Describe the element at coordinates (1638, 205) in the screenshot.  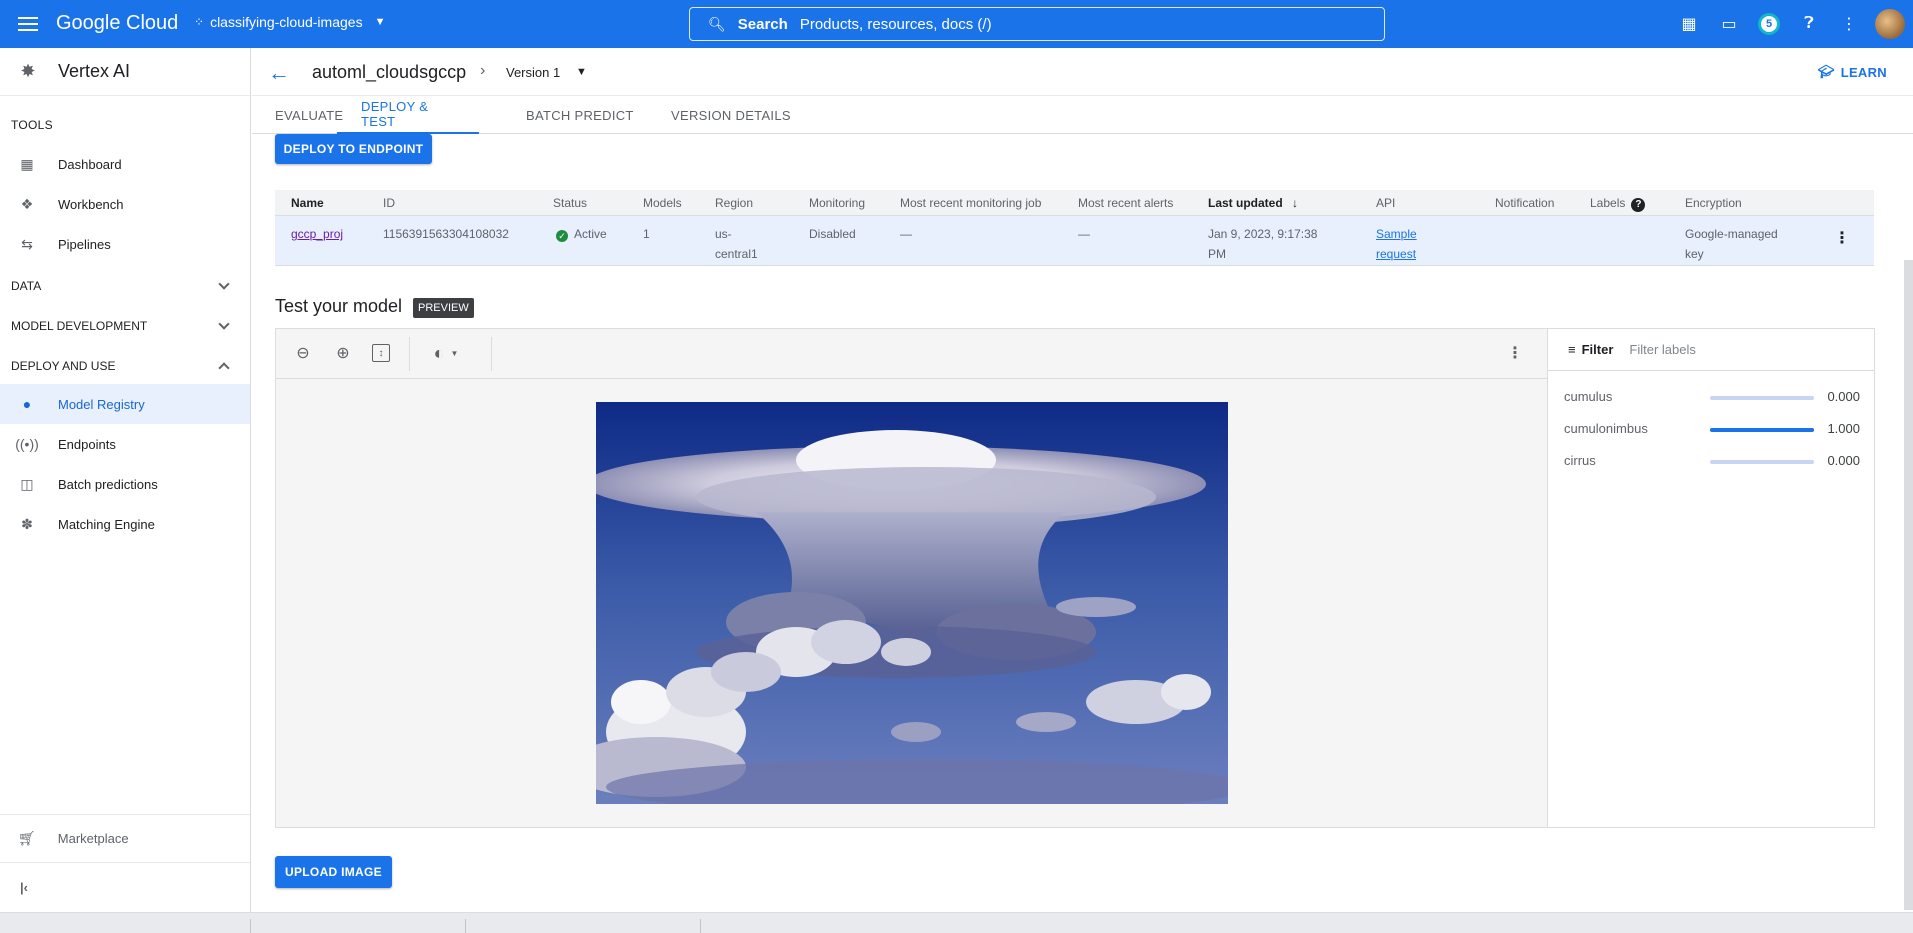
I see `help-icon: ?` at that location.